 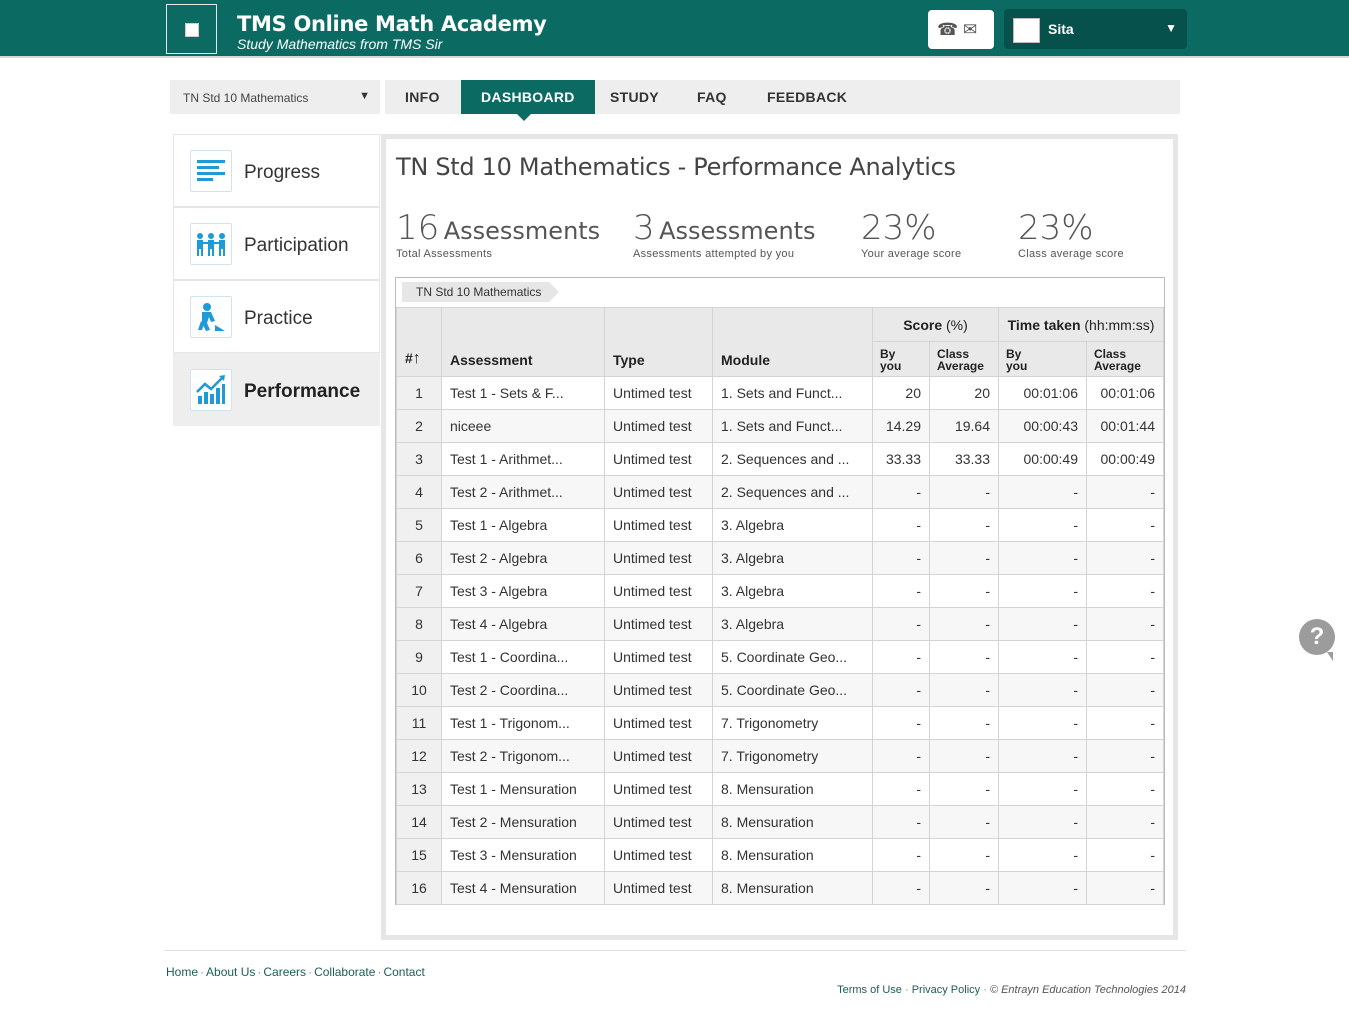 I want to click on cell-time-by-you: 00:01:06, so click(x=1042, y=393).